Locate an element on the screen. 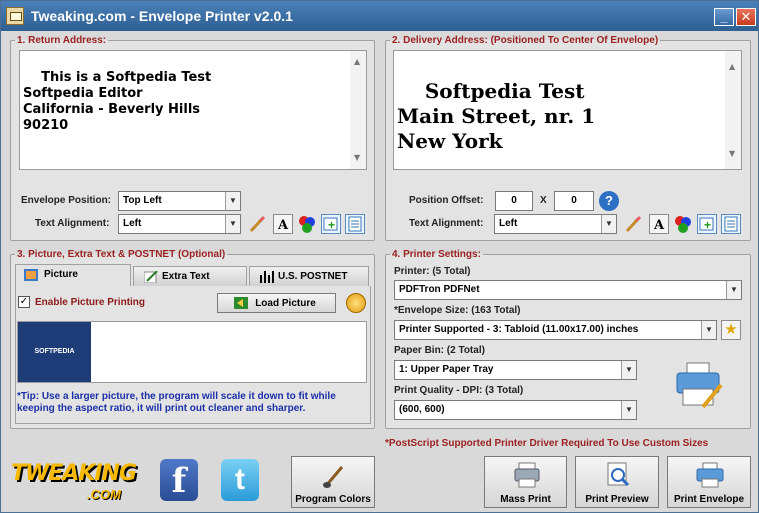  delivery-color-button is located at coordinates (683, 224).